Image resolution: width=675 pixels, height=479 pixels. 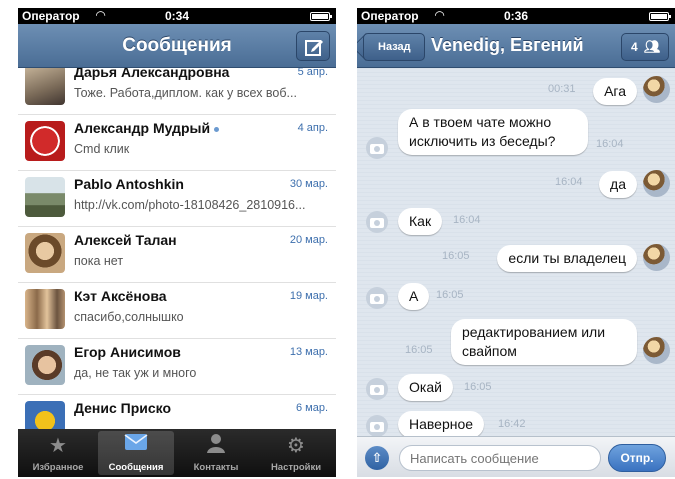 What do you see at coordinates (125, 240) in the screenshot?
I see `conversation-name: Алексей Талан` at bounding box center [125, 240].